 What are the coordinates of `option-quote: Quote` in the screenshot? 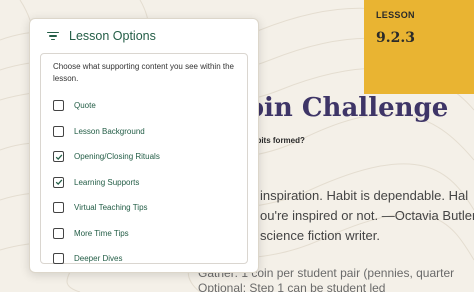 It's located at (150, 106).